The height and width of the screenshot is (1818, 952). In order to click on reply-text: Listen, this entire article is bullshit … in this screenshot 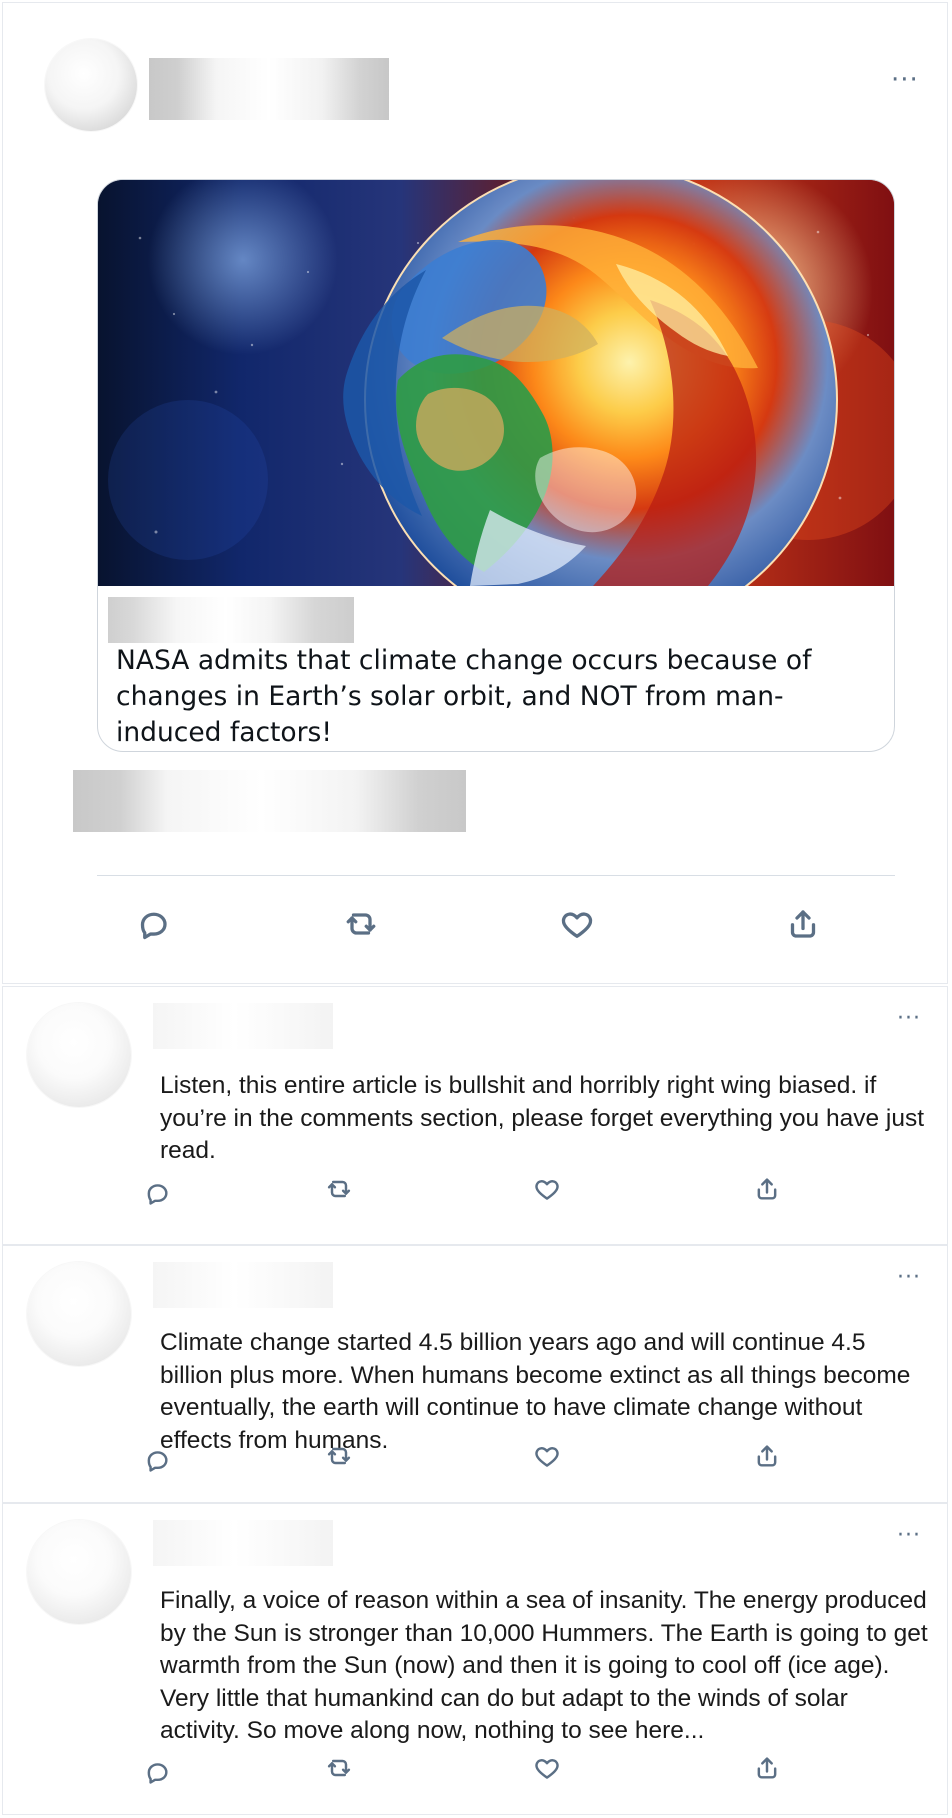, I will do `click(542, 1118)`.